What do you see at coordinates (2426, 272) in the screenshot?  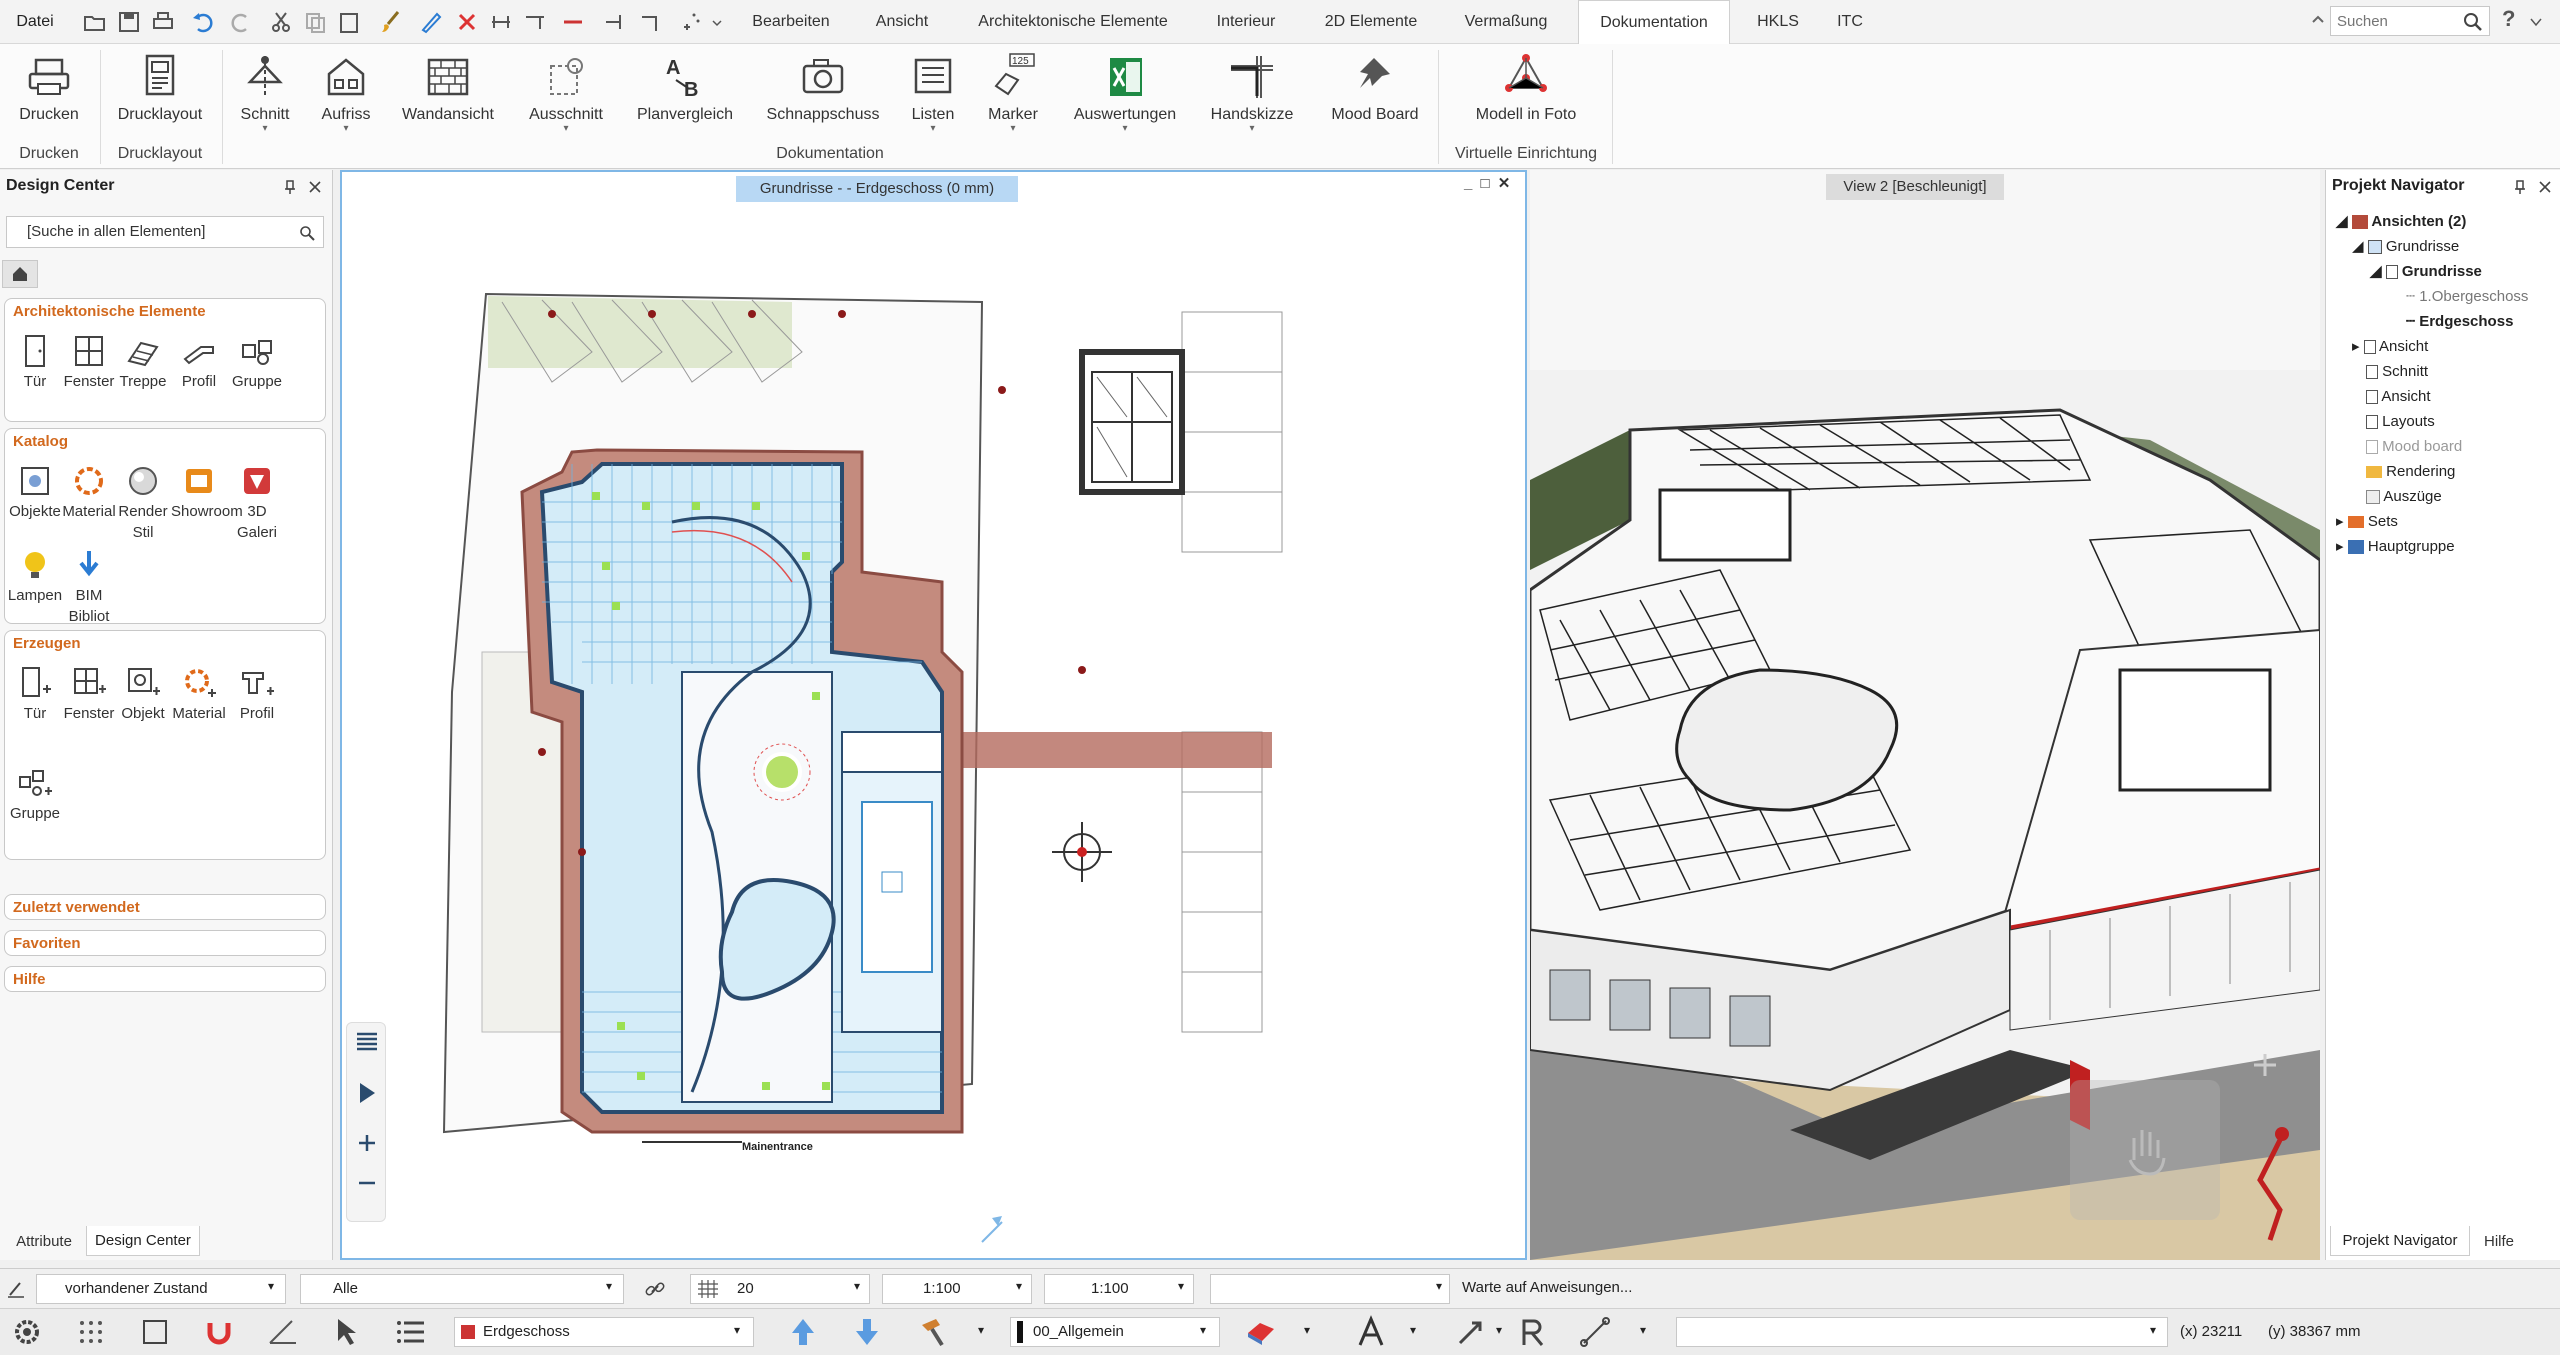 I see `tree-item-grundrisse-sub: ◢ Grundrisse` at bounding box center [2426, 272].